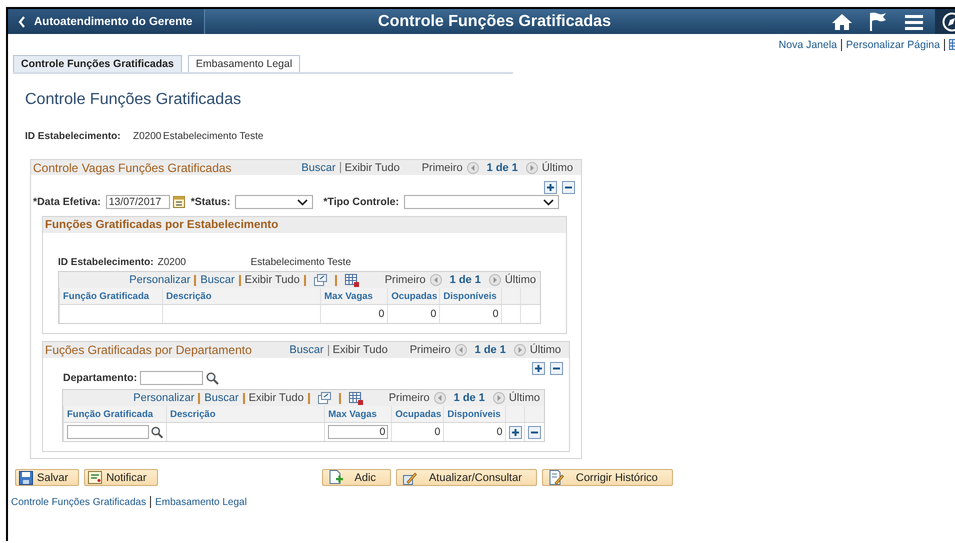 The height and width of the screenshot is (543, 955). What do you see at coordinates (67, 202) in the screenshot?
I see `field-label: *Data Efetiva:` at bounding box center [67, 202].